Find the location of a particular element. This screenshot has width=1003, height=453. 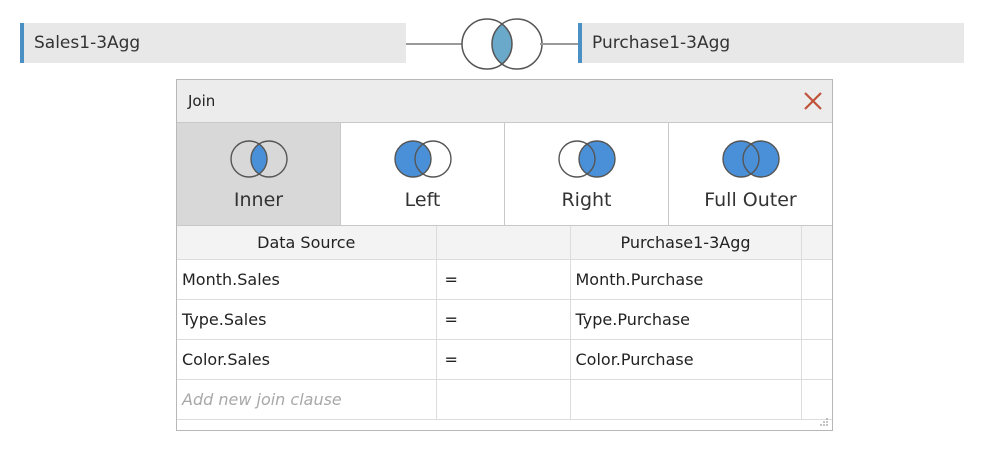

table-row: Color.Sales = Color.Purchase is located at coordinates (504, 359).